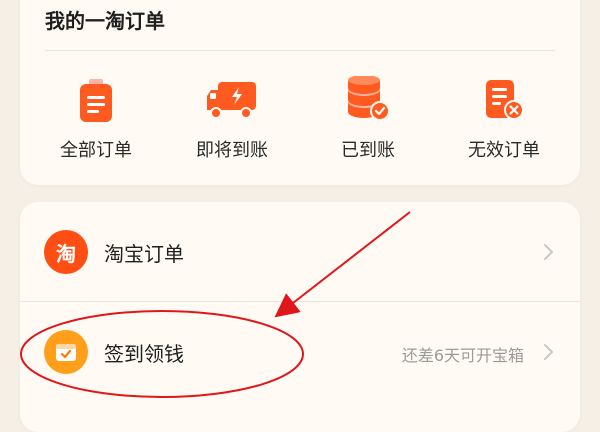 The image size is (600, 432). What do you see at coordinates (368, 100) in the screenshot?
I see `coins-check-icon` at bounding box center [368, 100].